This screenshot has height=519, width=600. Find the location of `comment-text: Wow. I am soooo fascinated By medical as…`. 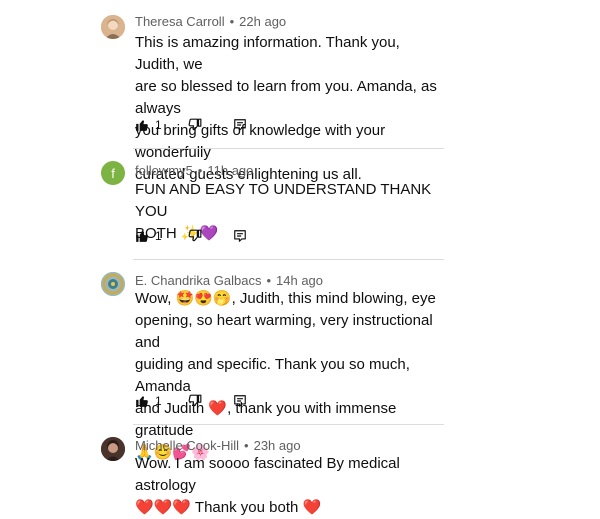

comment-text: Wow. I am soooo fascinated By medical as… is located at coordinates (290, 486).